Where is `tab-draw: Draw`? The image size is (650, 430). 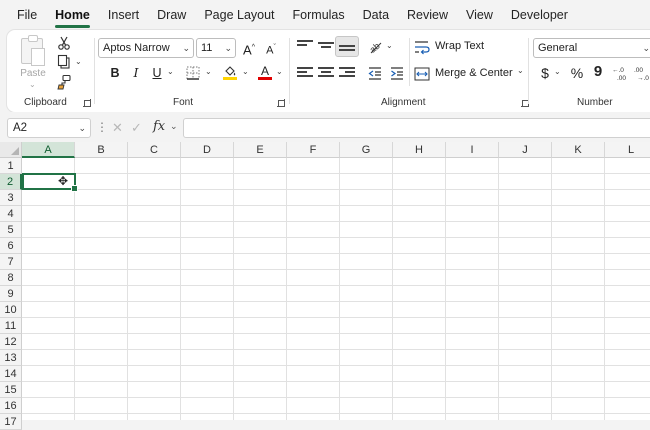
tab-draw: Draw is located at coordinates (171, 15).